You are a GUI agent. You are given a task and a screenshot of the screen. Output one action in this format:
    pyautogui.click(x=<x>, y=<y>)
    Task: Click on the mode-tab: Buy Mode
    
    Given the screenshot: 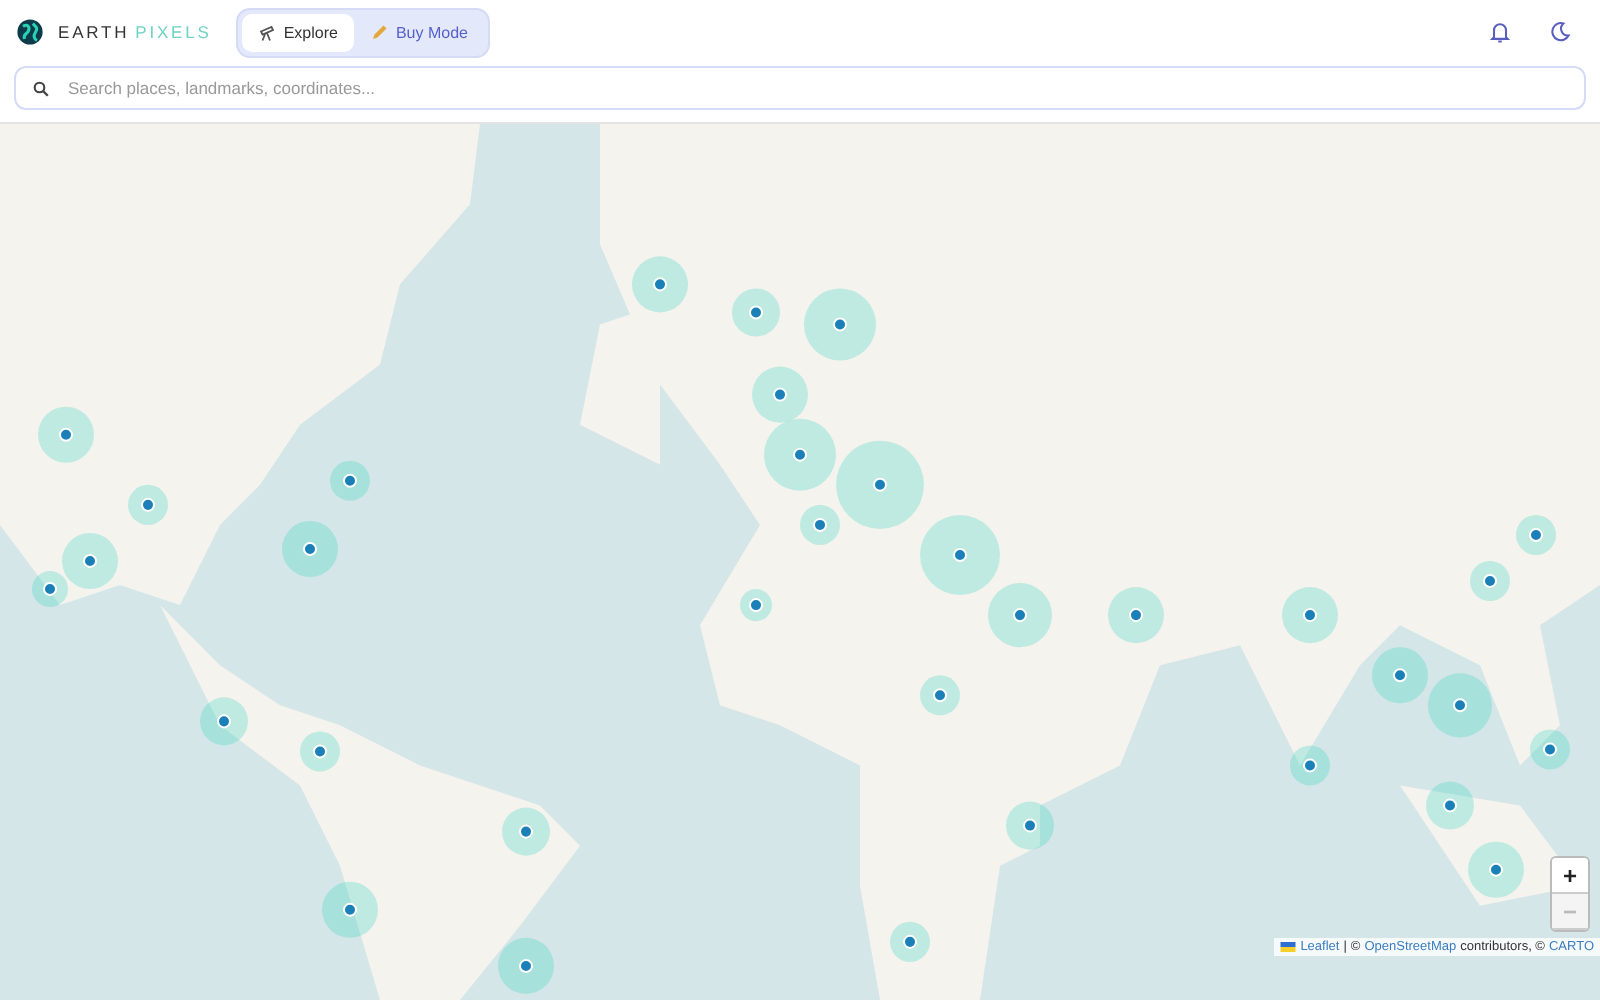 What is the action you would take?
    pyautogui.click(x=418, y=32)
    